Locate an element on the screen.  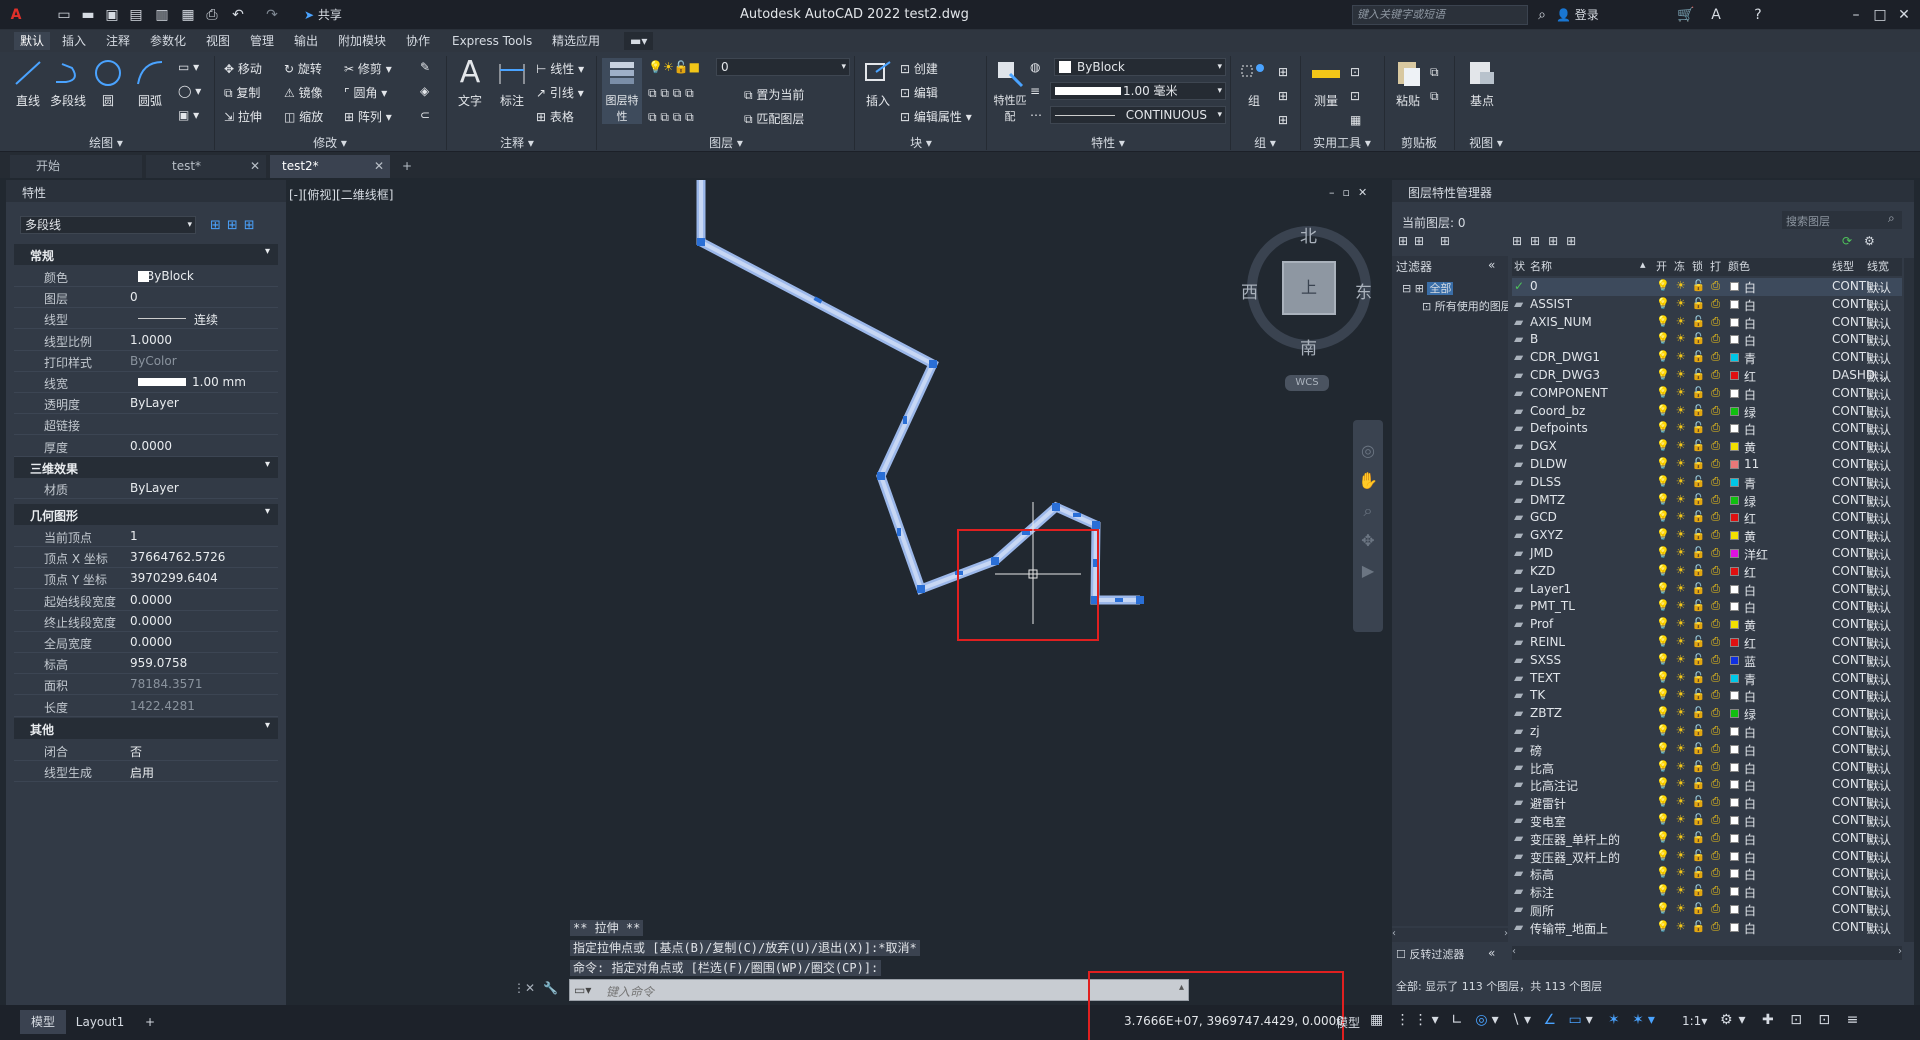
property-value: 1.0000 is located at coordinates (151, 340).